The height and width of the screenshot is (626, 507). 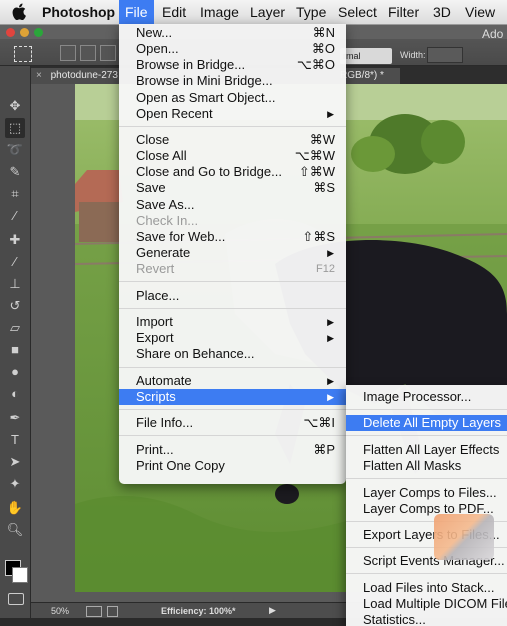 I want to click on marquee-options-icon, so click(x=23, y=54).